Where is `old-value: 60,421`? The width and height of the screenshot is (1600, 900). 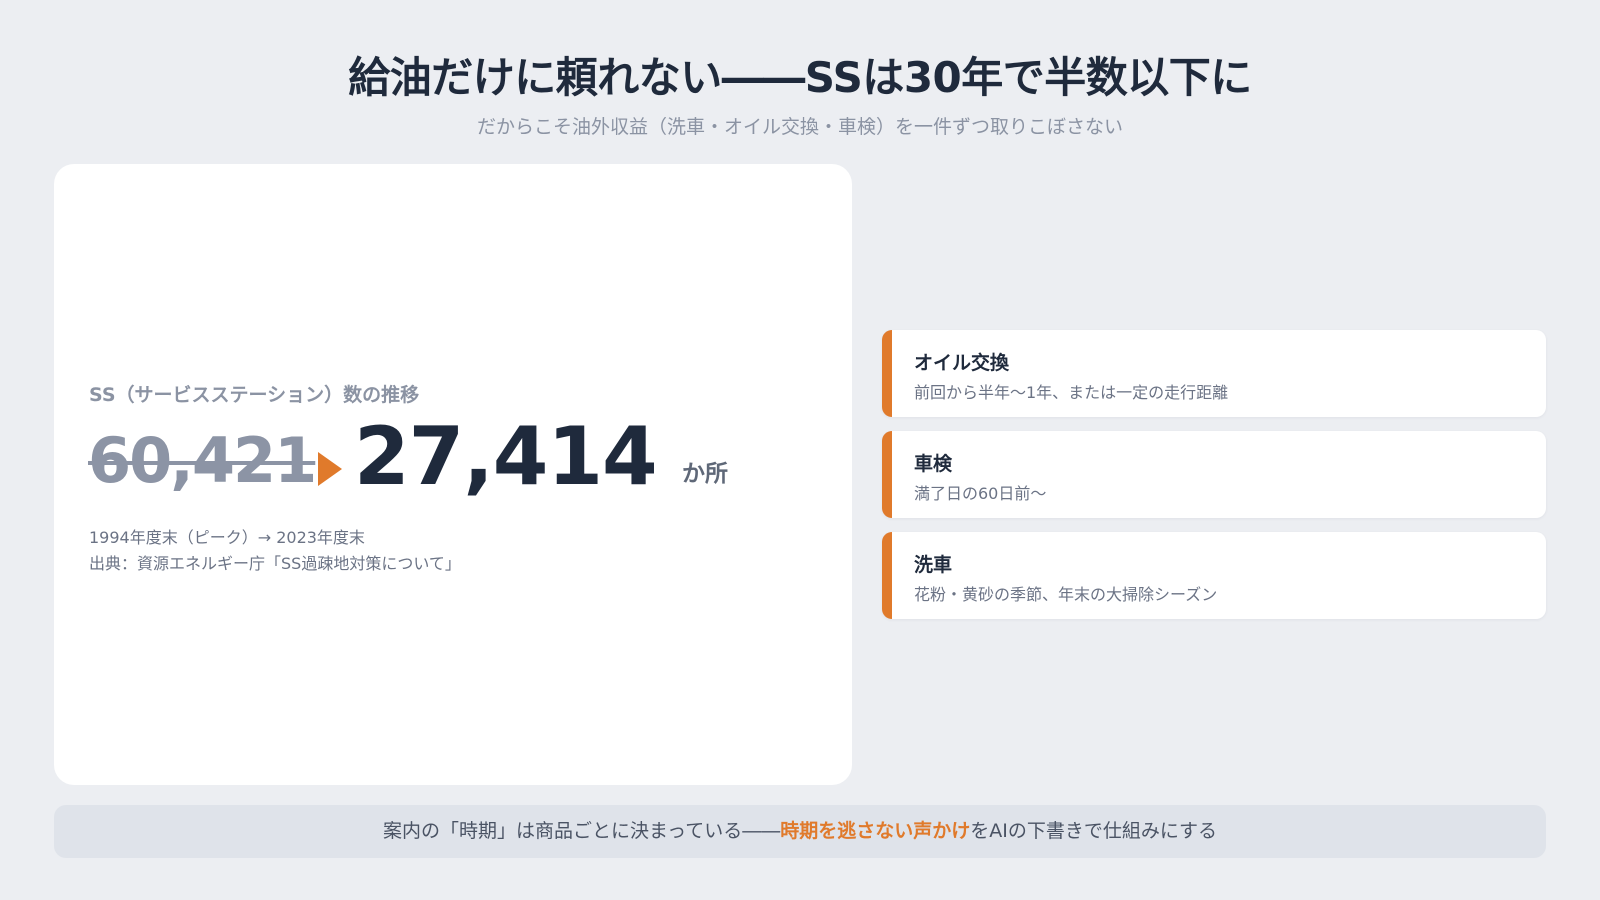 old-value: 60,421 is located at coordinates (202, 460).